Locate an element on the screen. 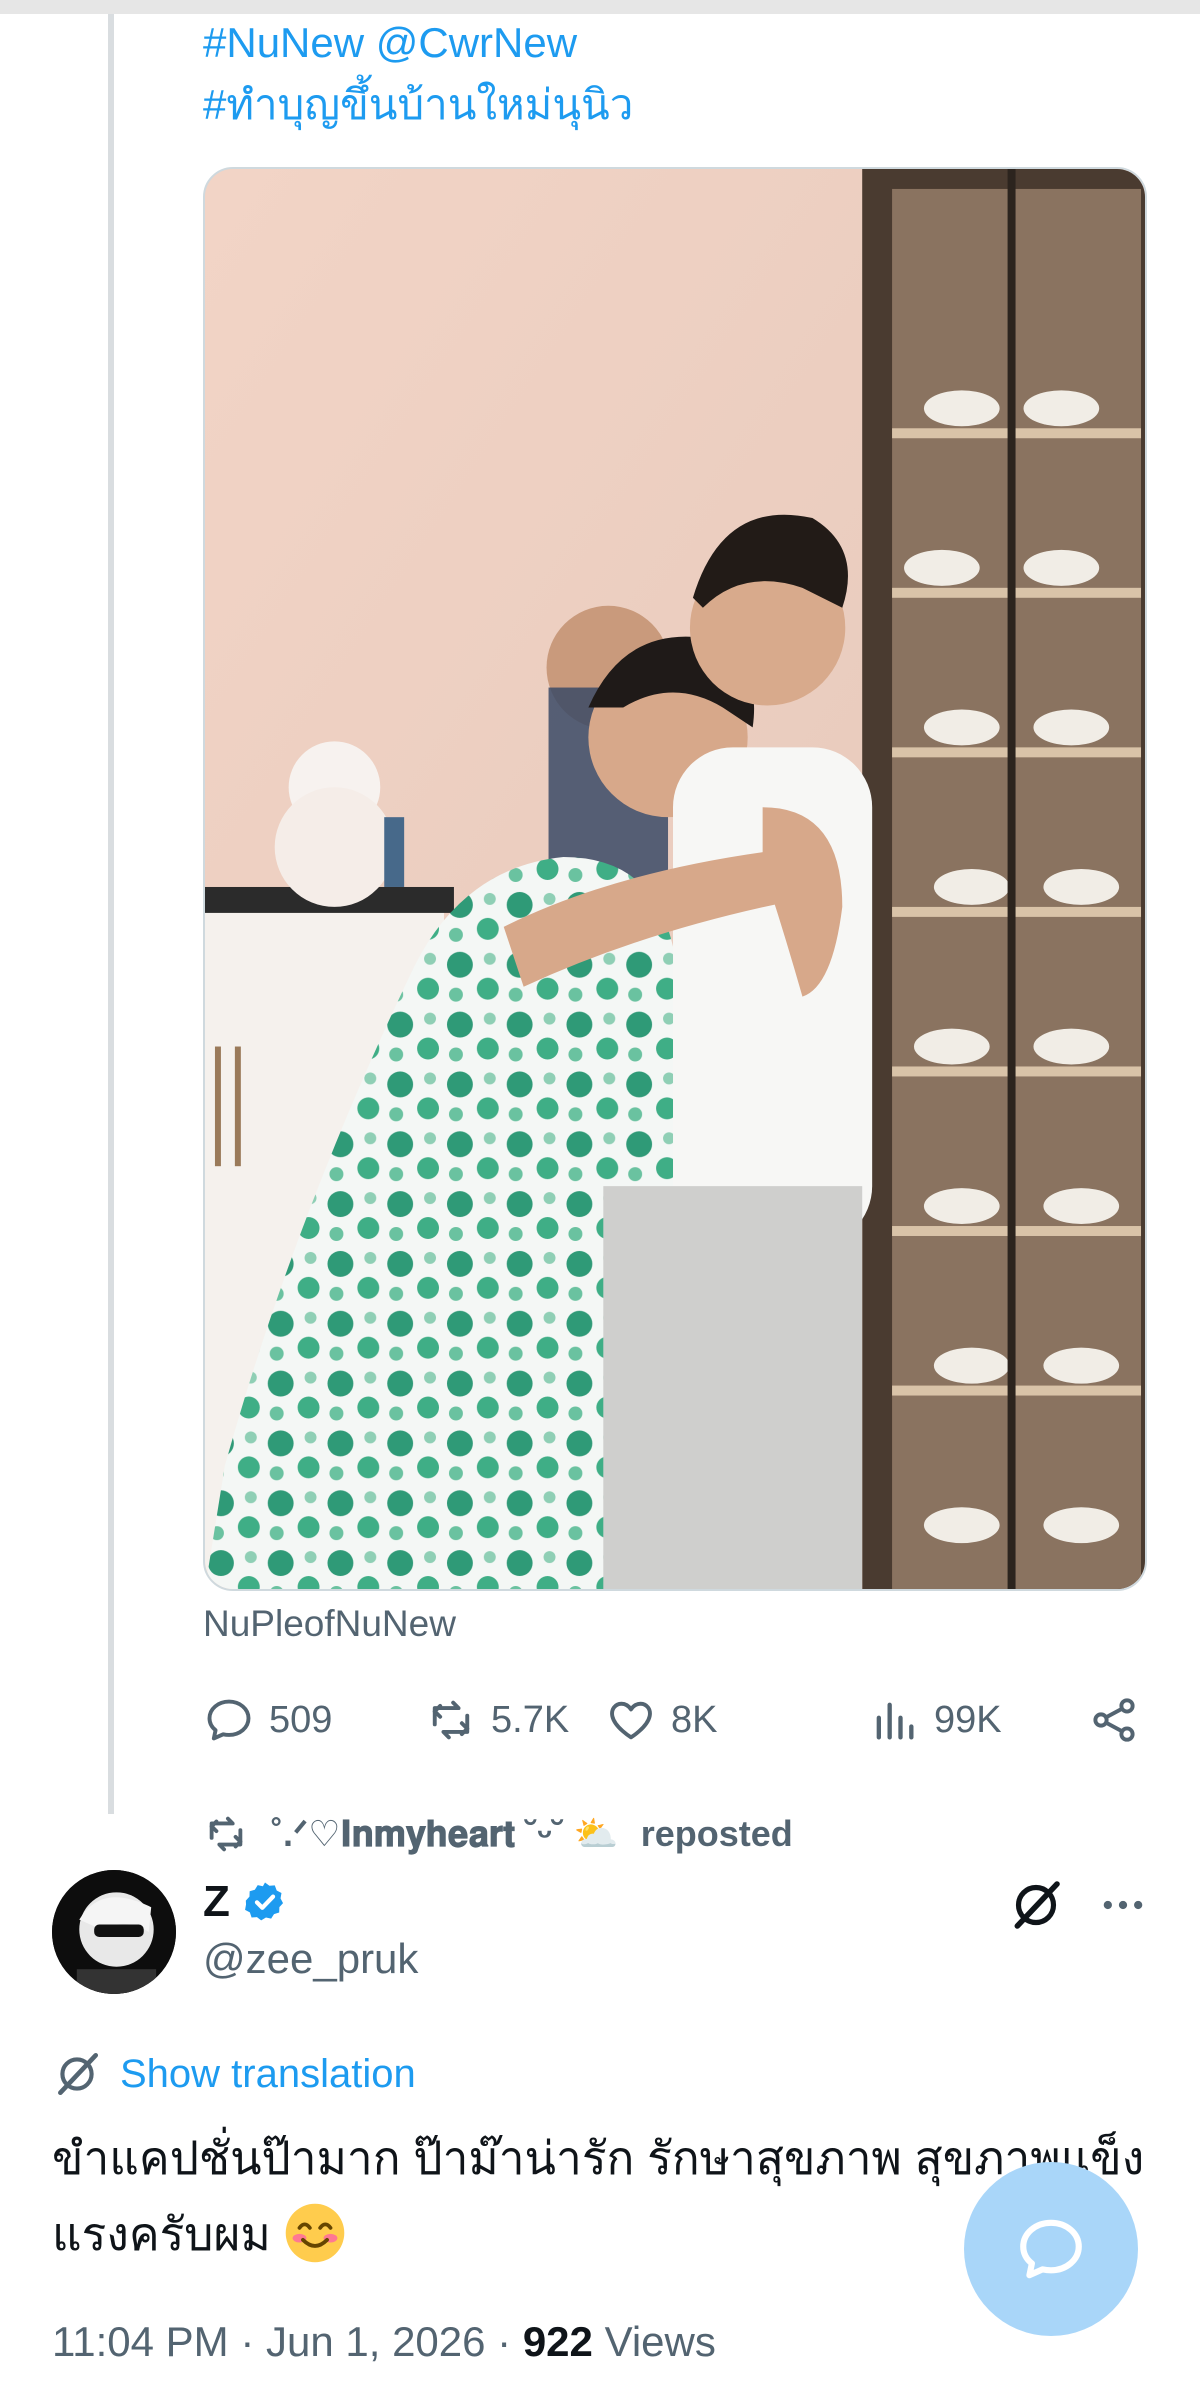  like-count: 8K is located at coordinates (694, 1719).